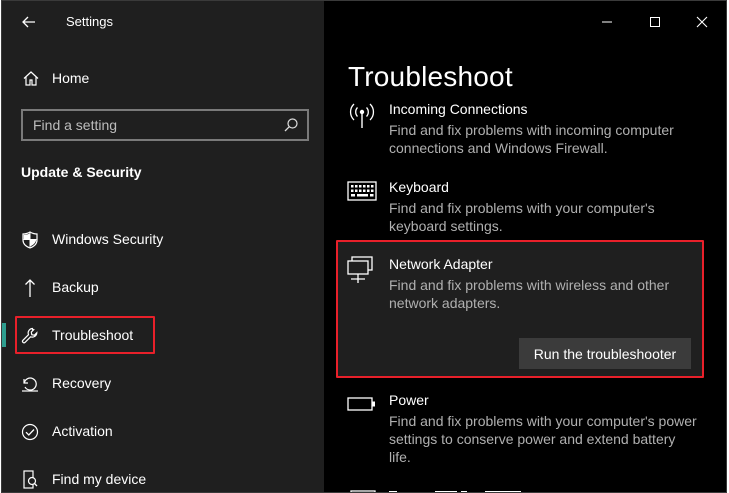 The width and height of the screenshot is (729, 493). What do you see at coordinates (99, 479) in the screenshot?
I see `sidebar-item-label: Find my device` at bounding box center [99, 479].